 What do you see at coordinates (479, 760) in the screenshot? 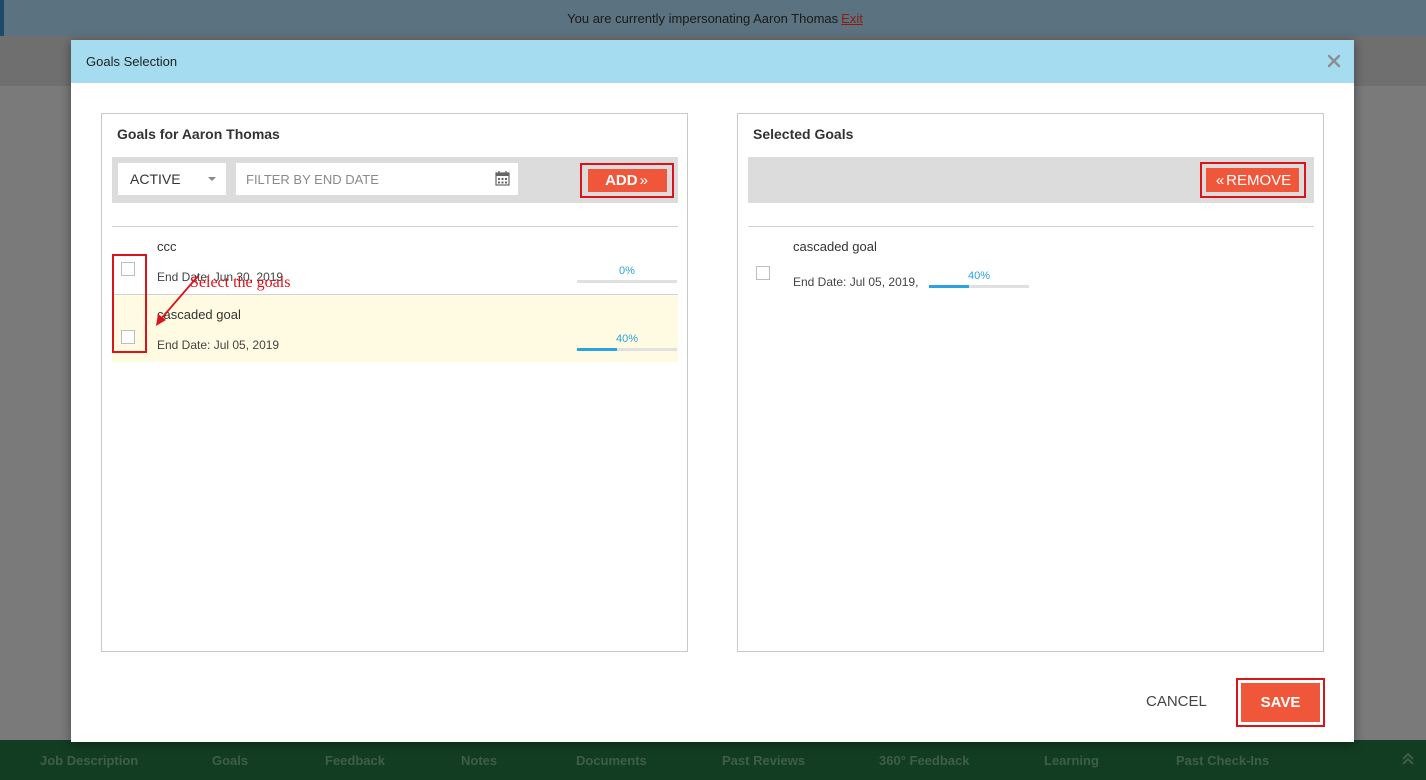
I see `nav-item-notes: Notes` at bounding box center [479, 760].